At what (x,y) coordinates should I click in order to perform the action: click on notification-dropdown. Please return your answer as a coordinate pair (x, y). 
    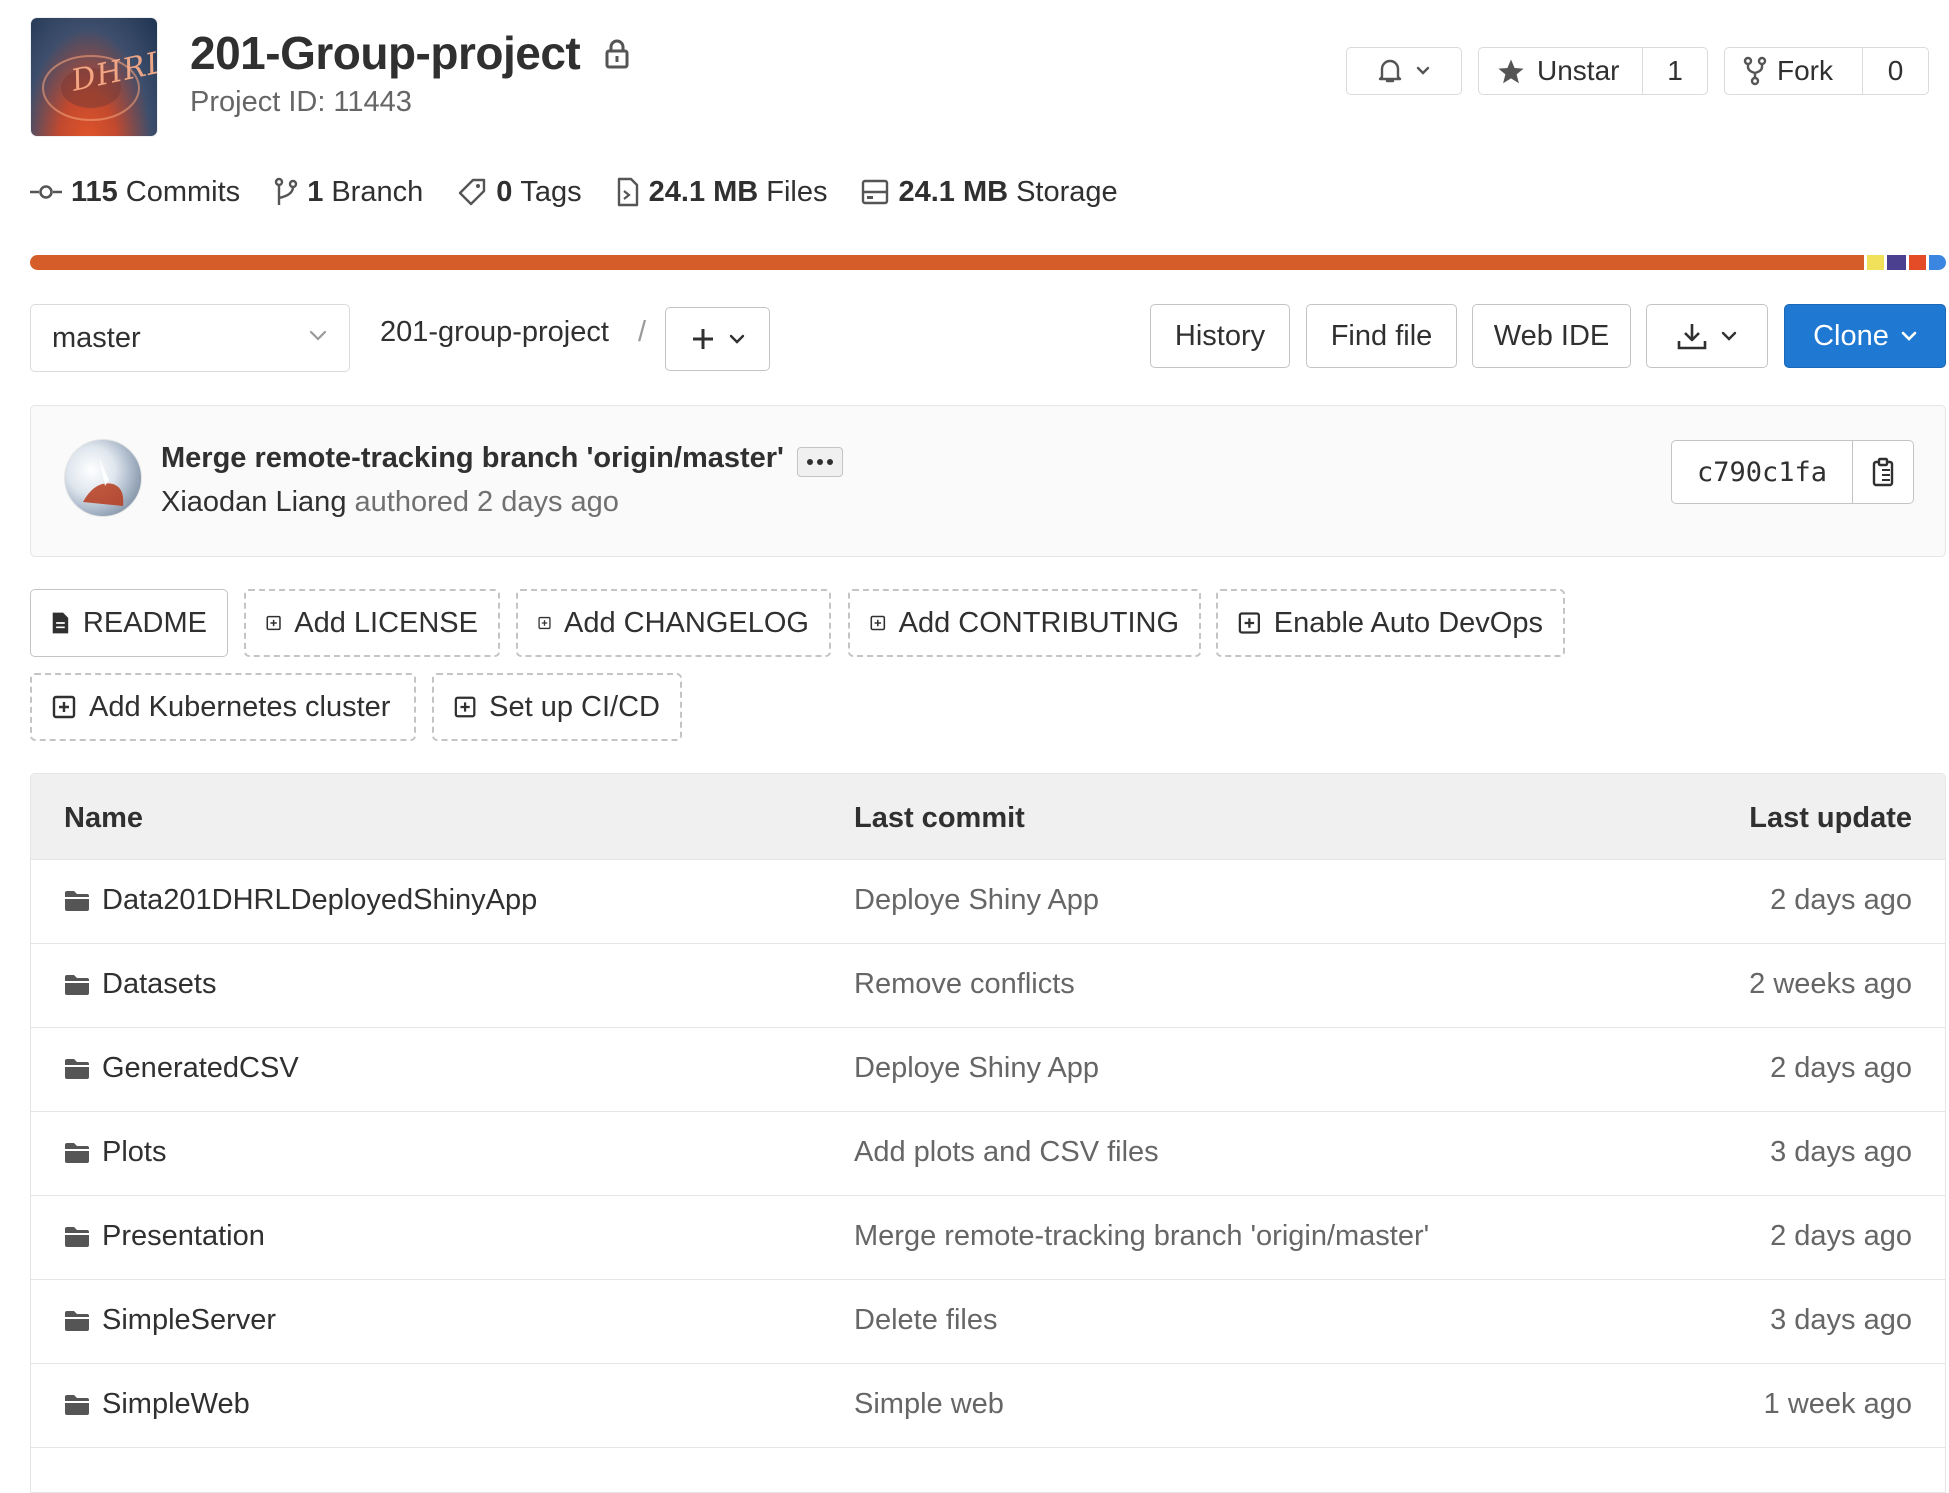
    Looking at the image, I should click on (1404, 71).